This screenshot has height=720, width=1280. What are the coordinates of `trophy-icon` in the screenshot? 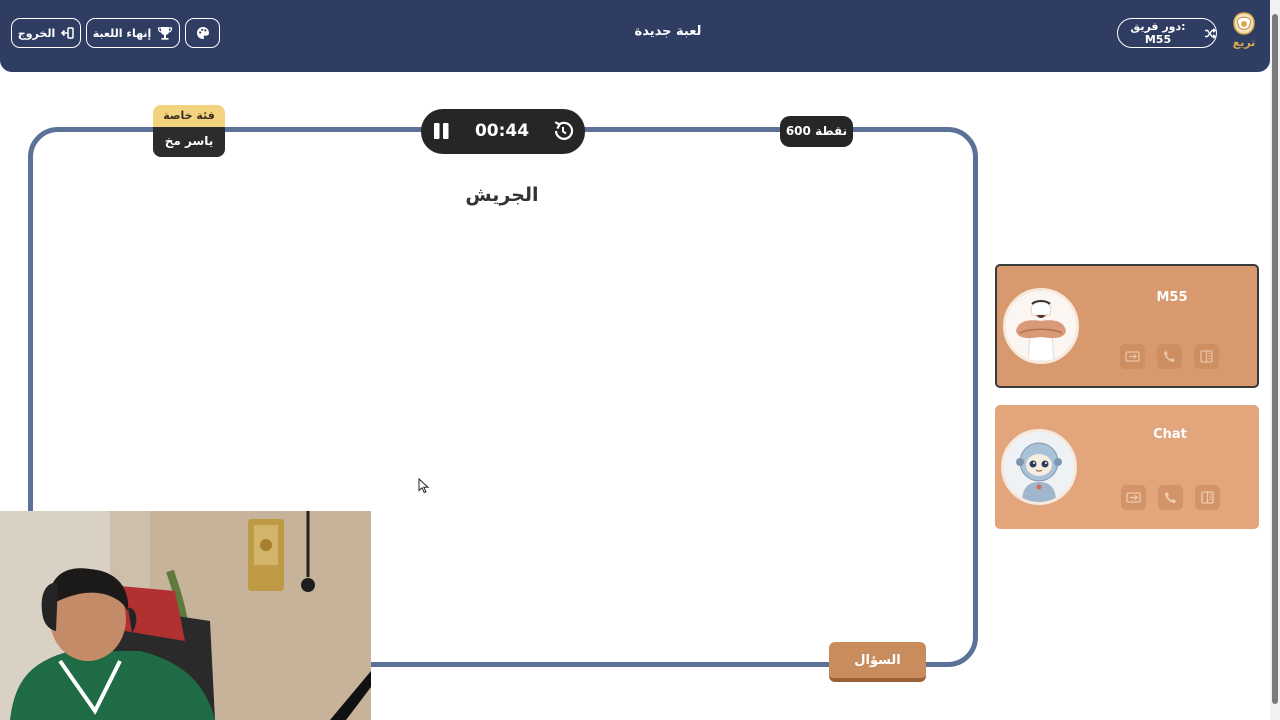 It's located at (165, 33).